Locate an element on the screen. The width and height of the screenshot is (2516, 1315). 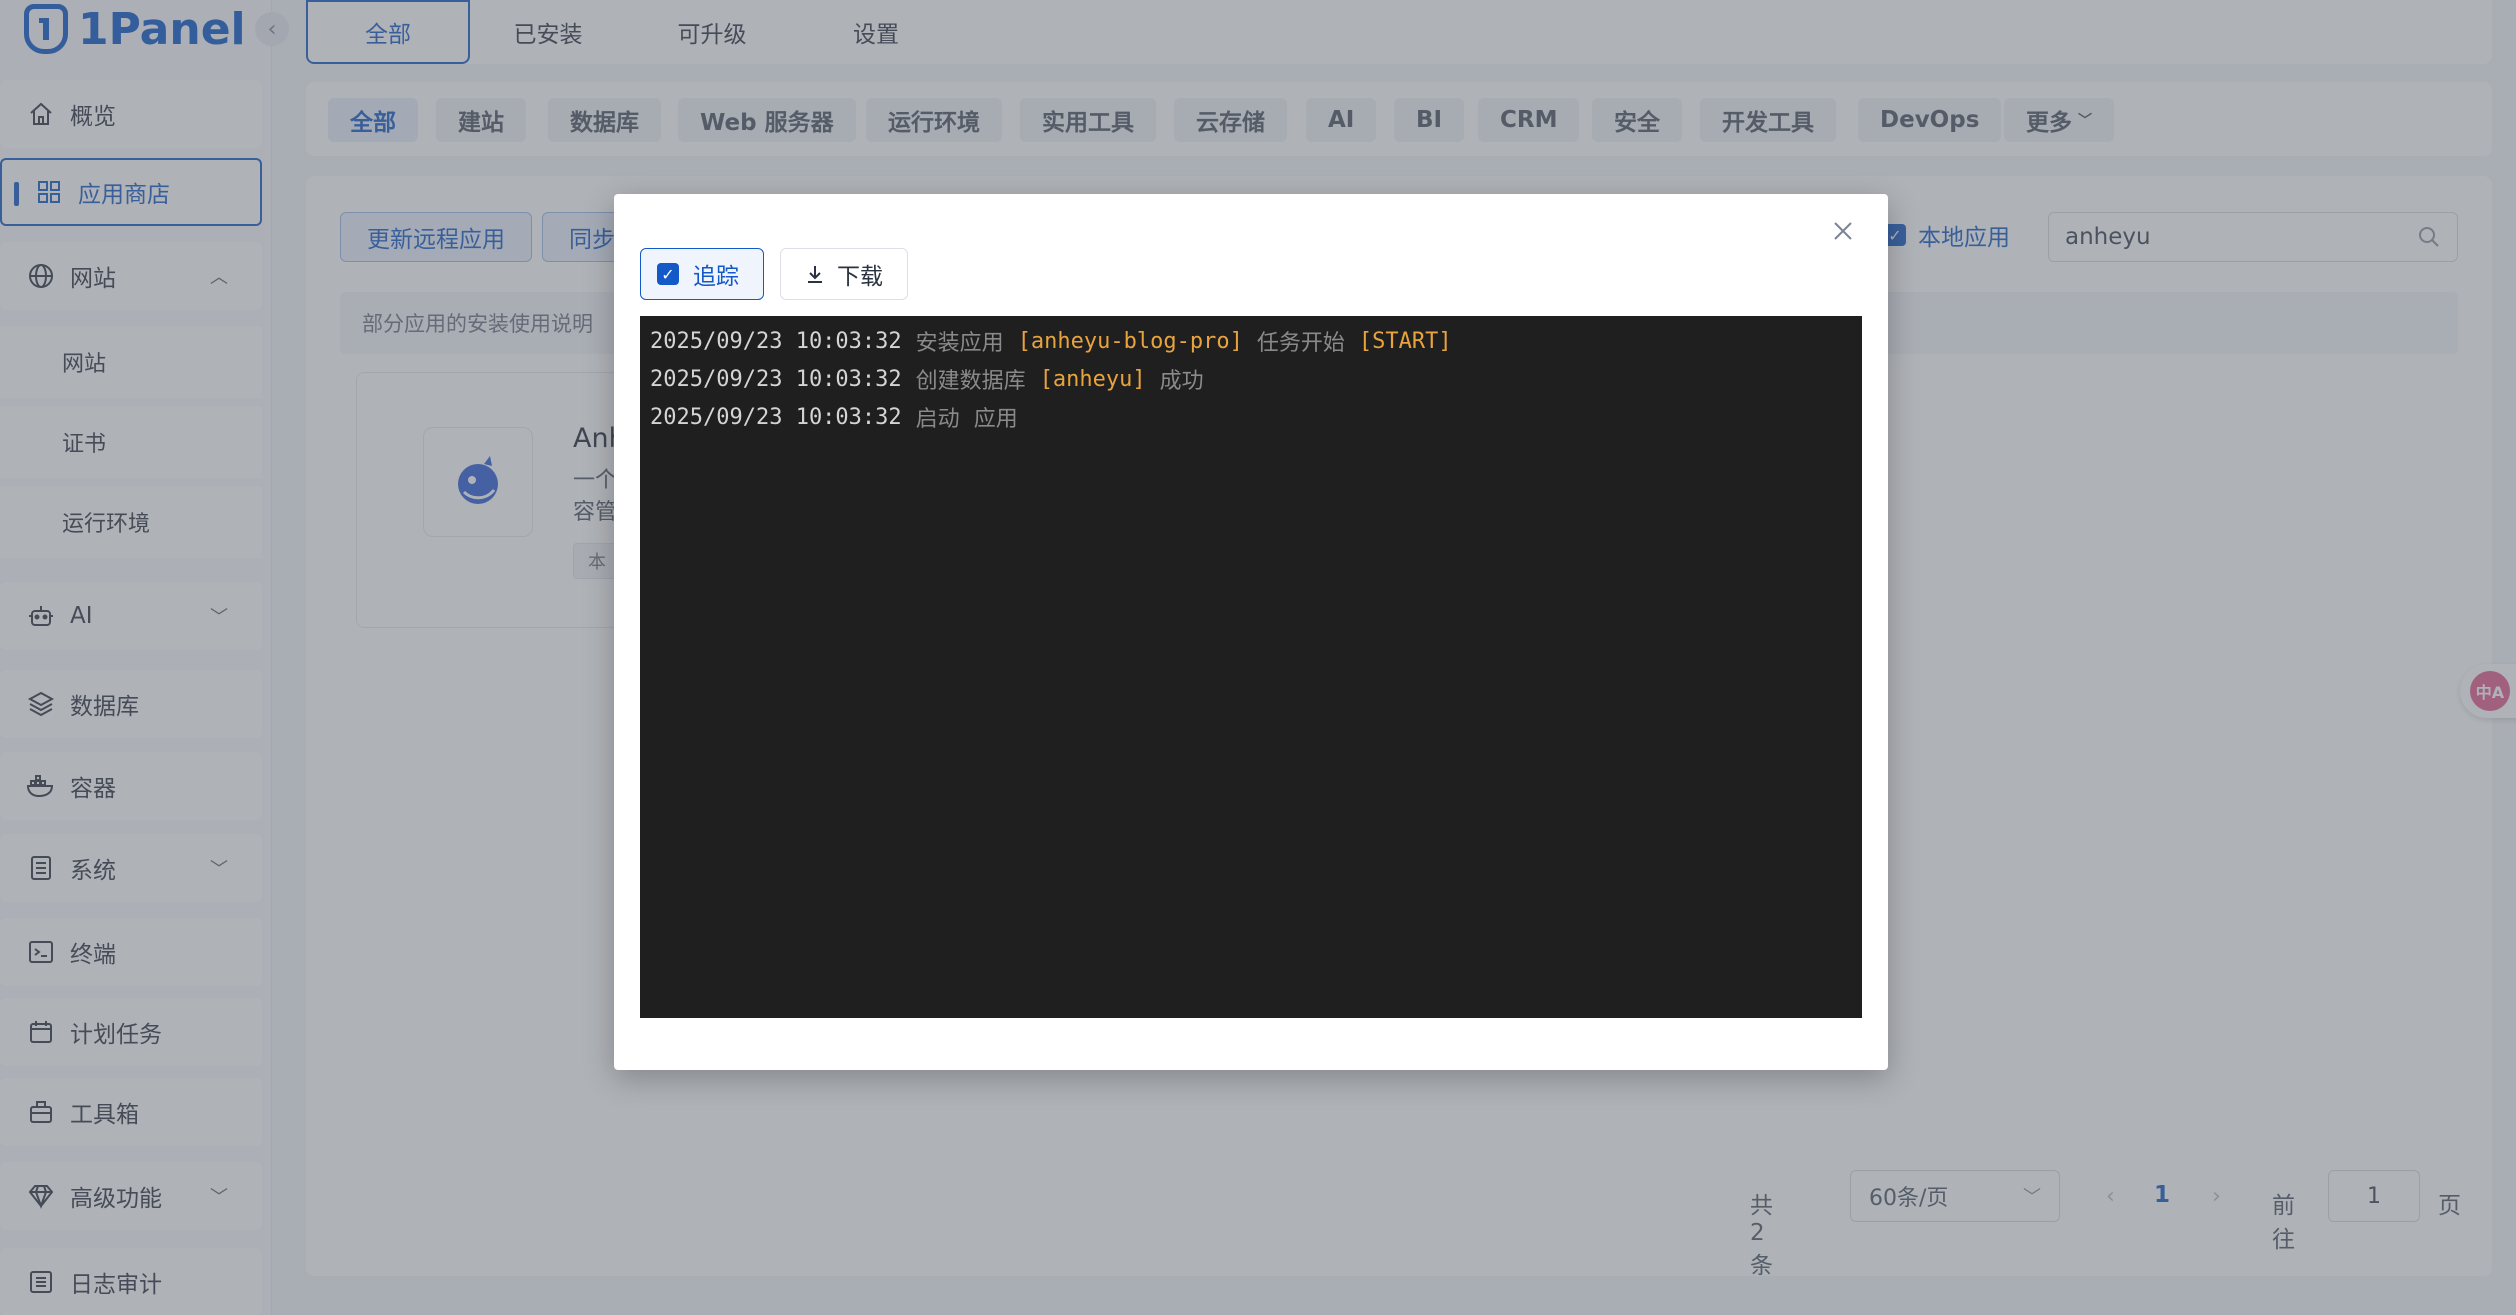
download-icon is located at coordinates (815, 274).